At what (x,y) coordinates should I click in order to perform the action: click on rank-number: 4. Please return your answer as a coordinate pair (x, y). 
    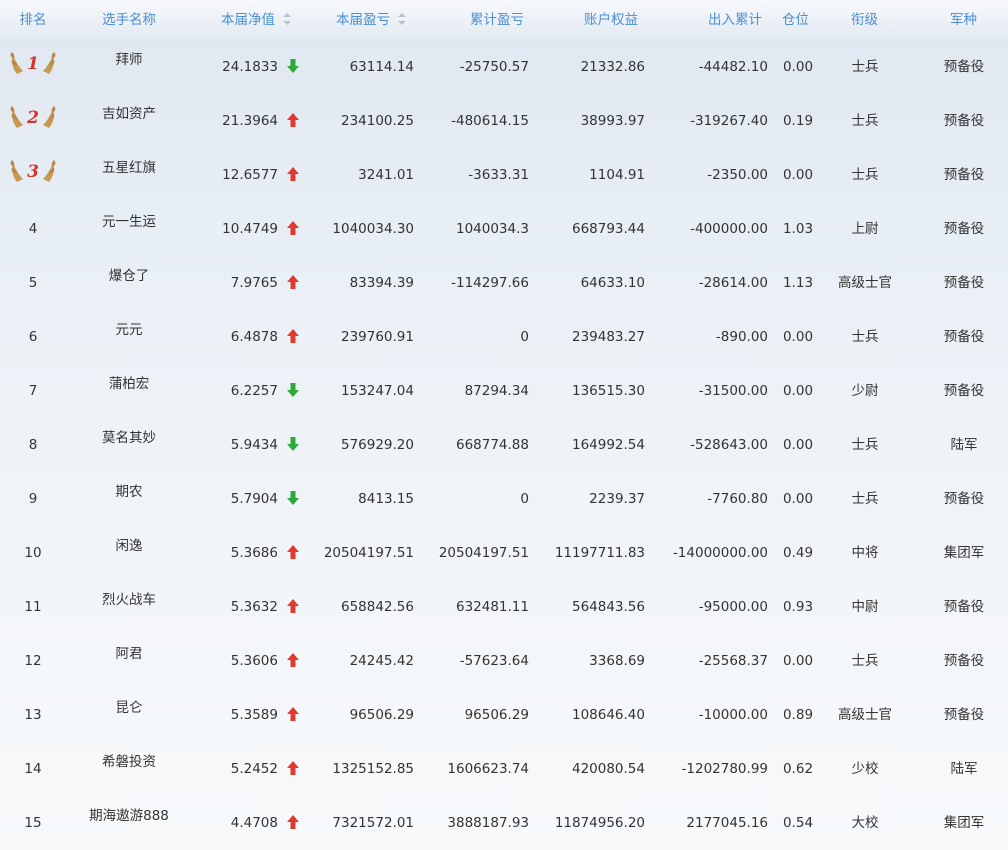
    Looking at the image, I should click on (33, 229).